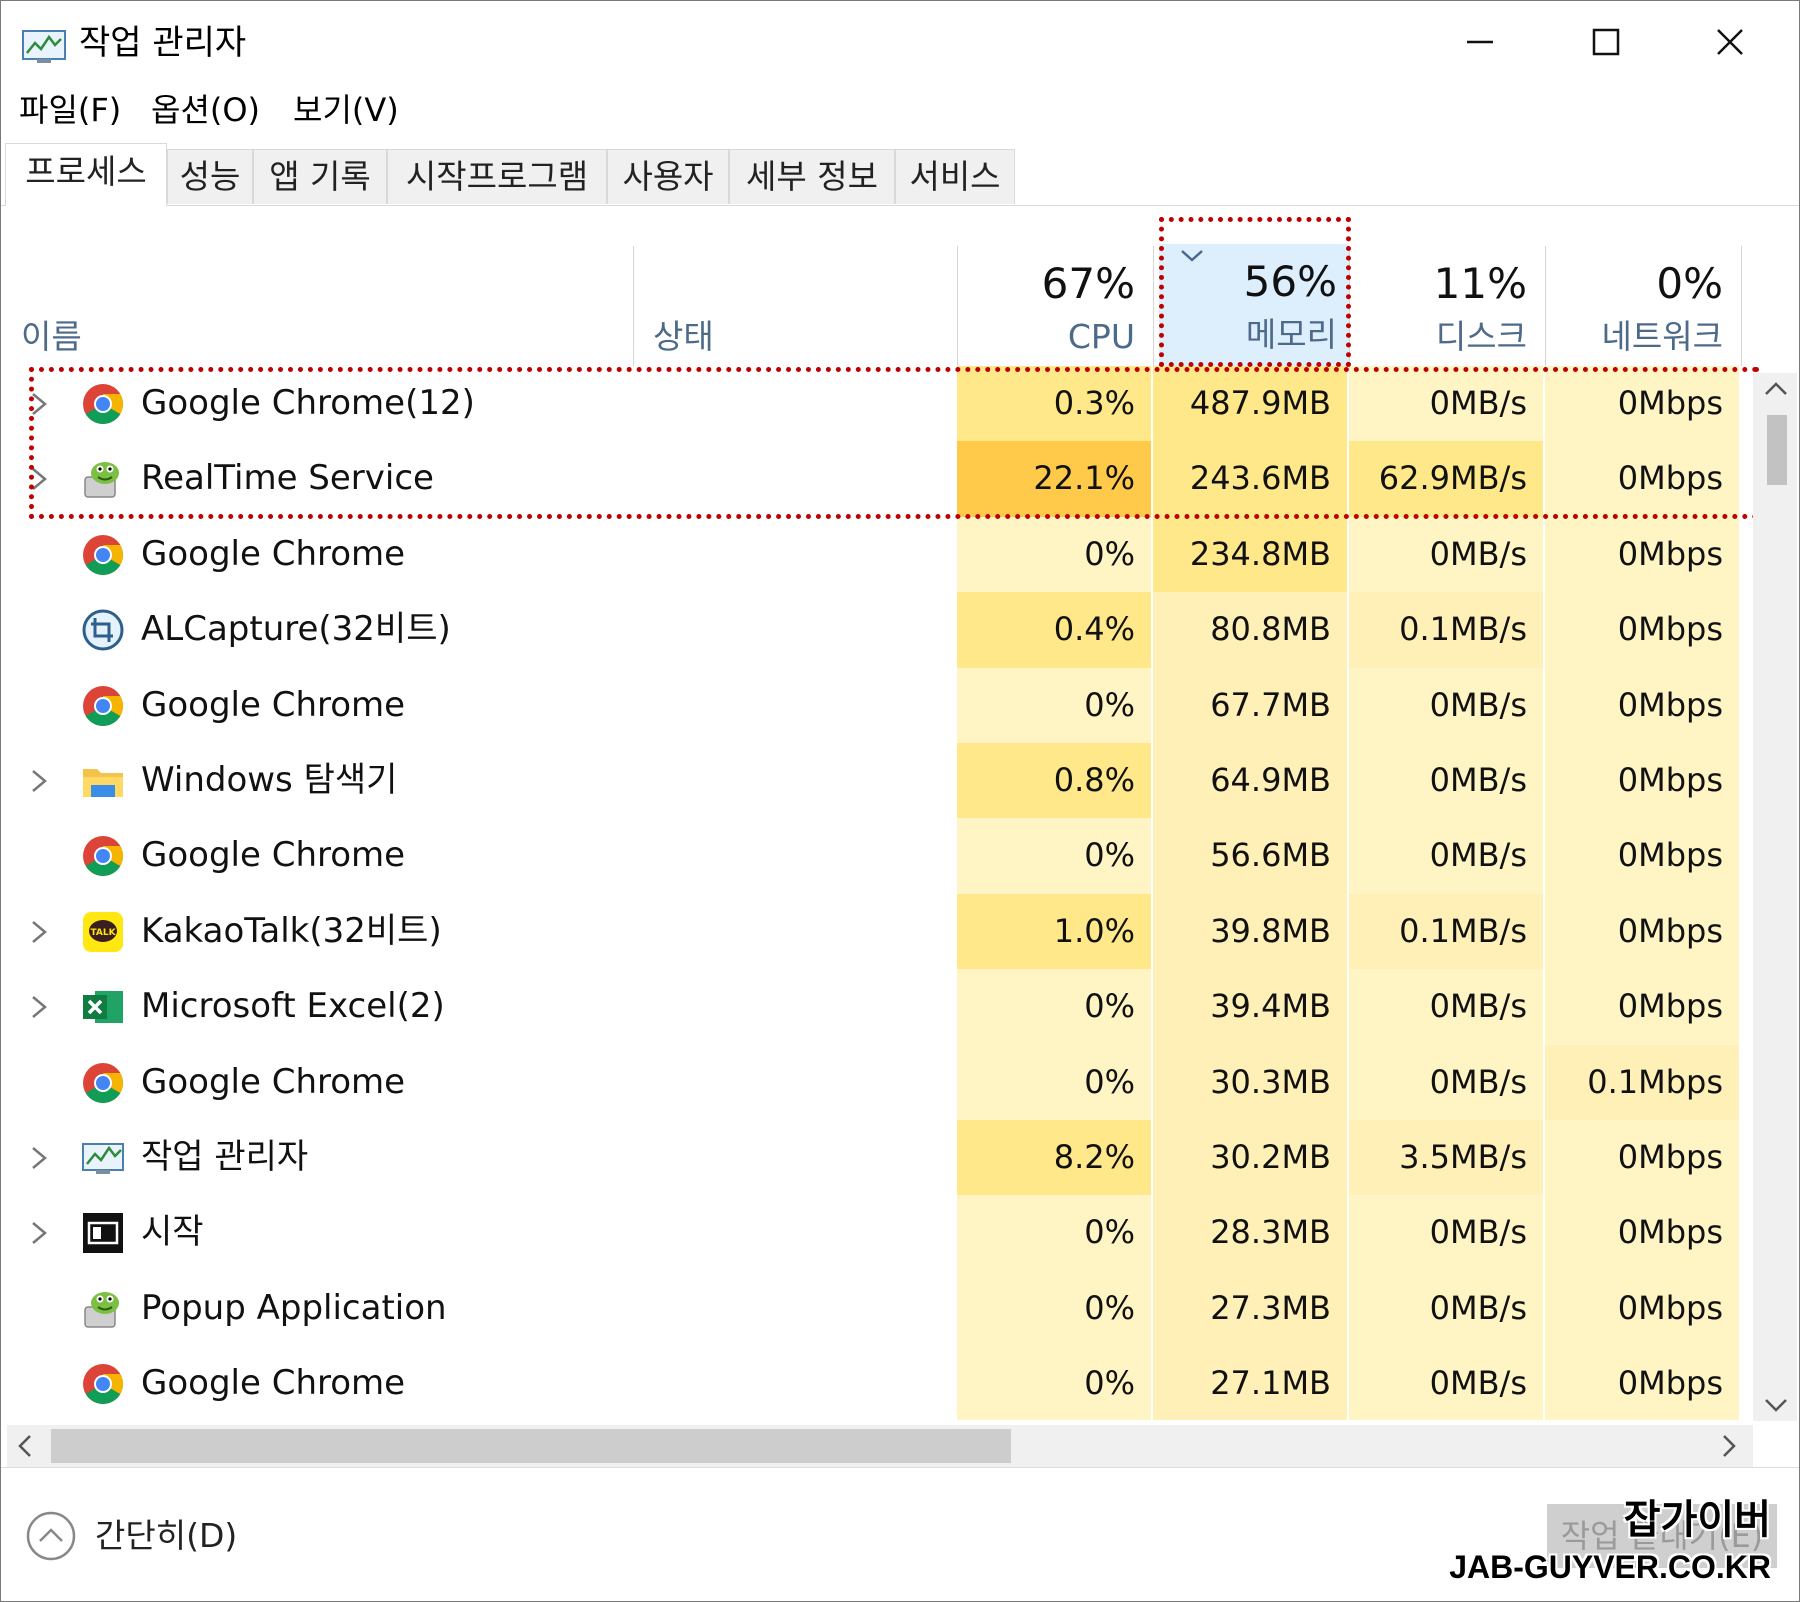 This screenshot has height=1602, width=1800. I want to click on scroll-left-icon, so click(25, 1446).